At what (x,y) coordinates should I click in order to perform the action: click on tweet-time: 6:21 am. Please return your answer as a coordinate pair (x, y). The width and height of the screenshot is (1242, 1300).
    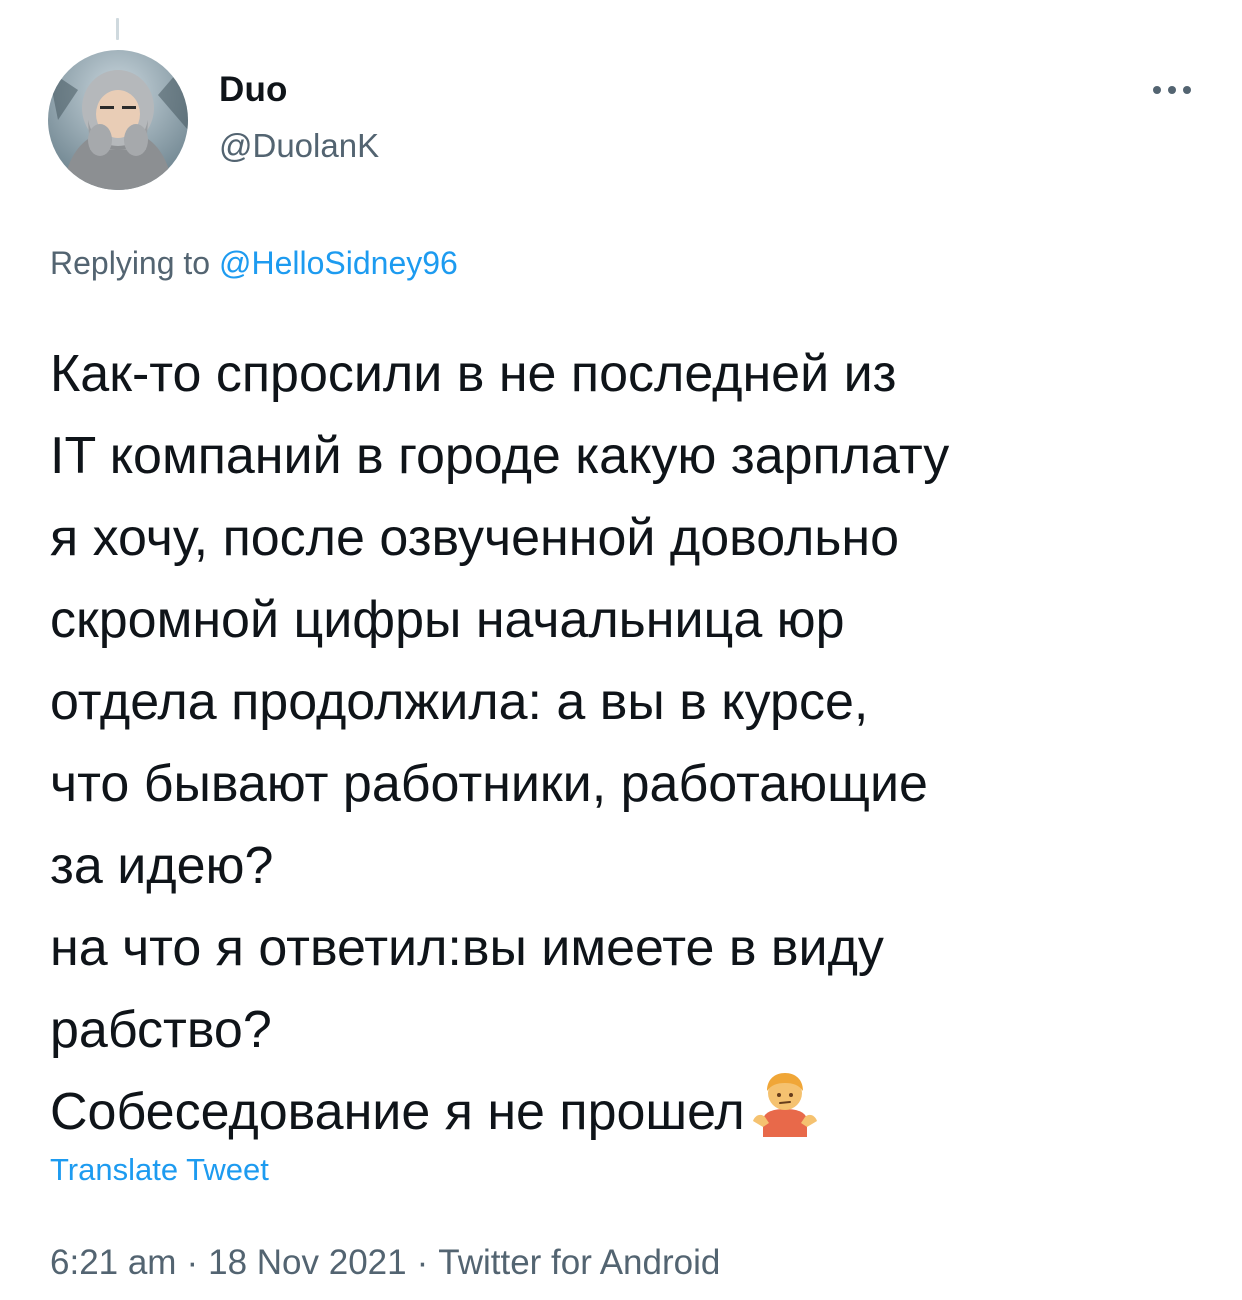
    Looking at the image, I should click on (113, 1262).